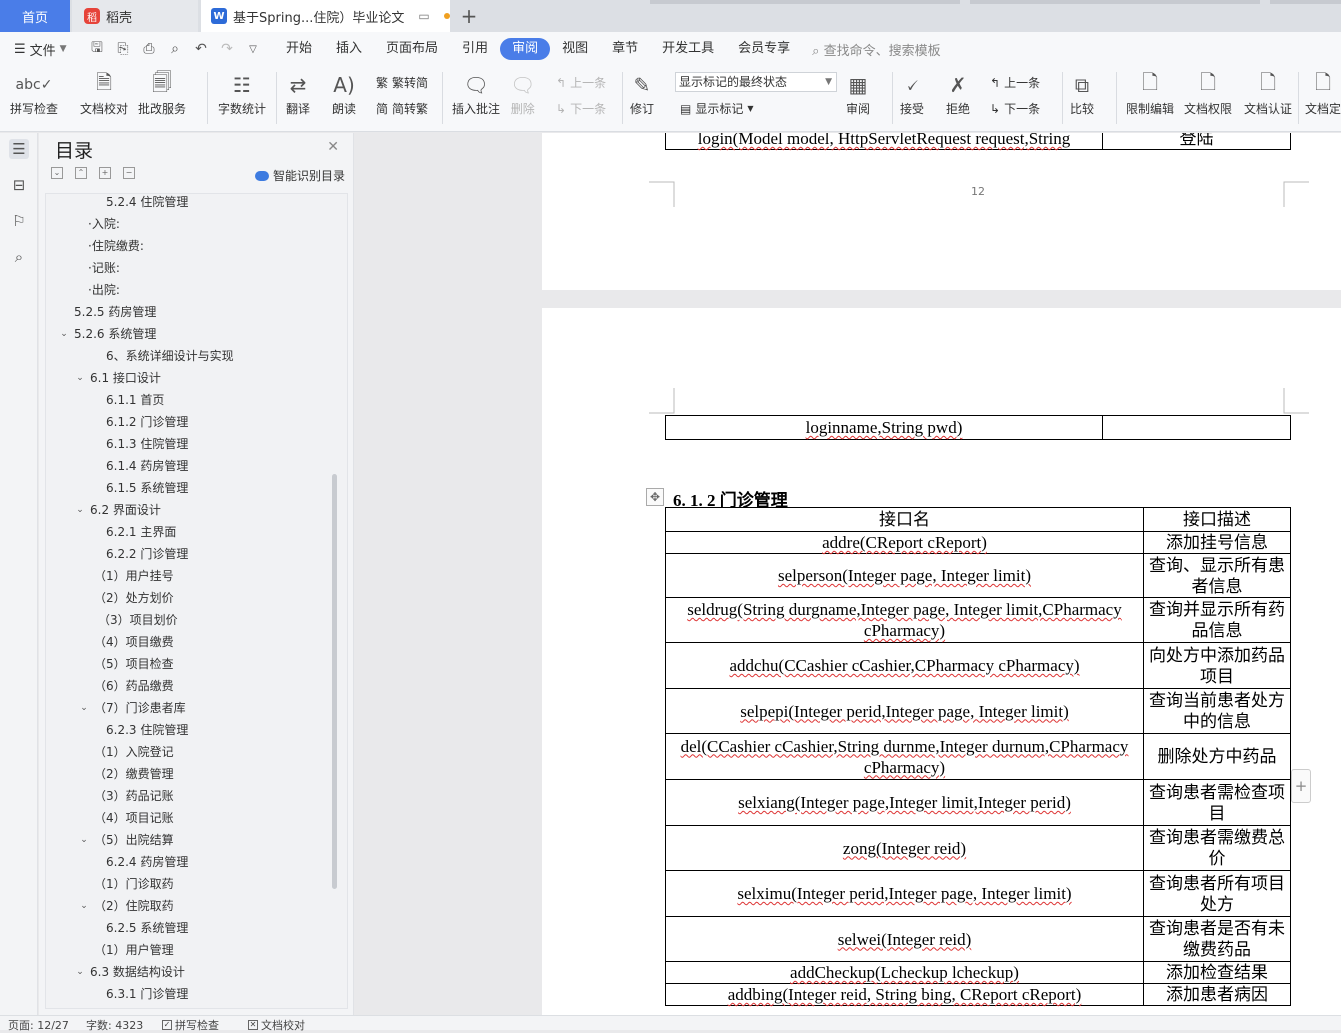 This screenshot has width=1341, height=1033. I want to click on toc-item: 6.1.2 门诊管理, so click(191, 422).